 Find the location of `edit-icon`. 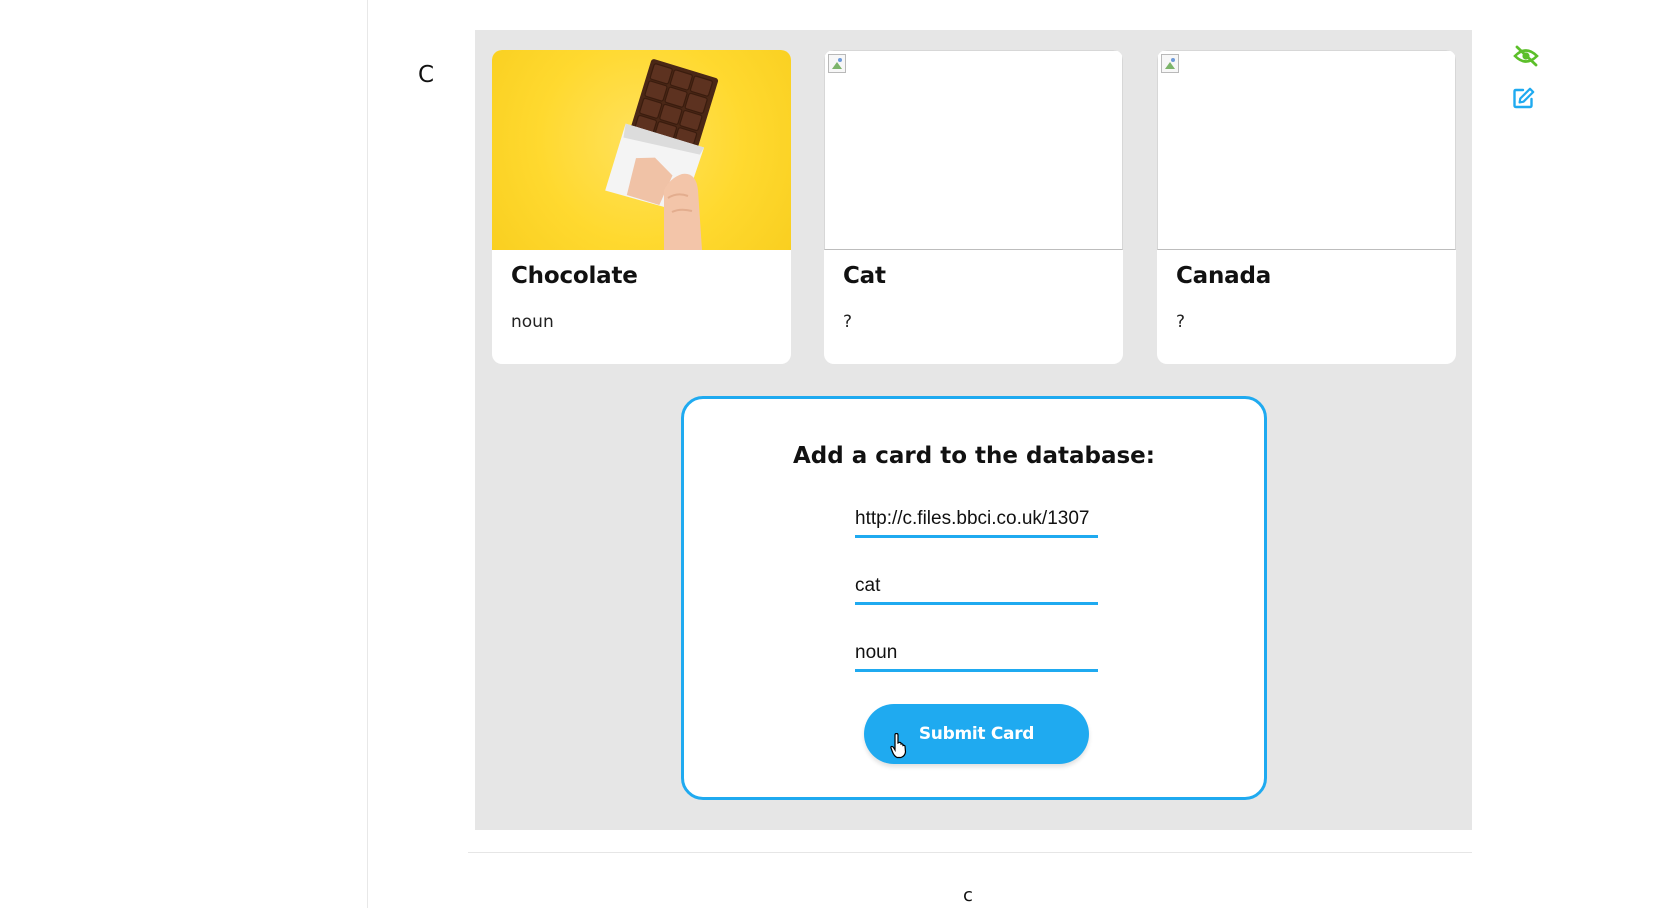

edit-icon is located at coordinates (1524, 98).